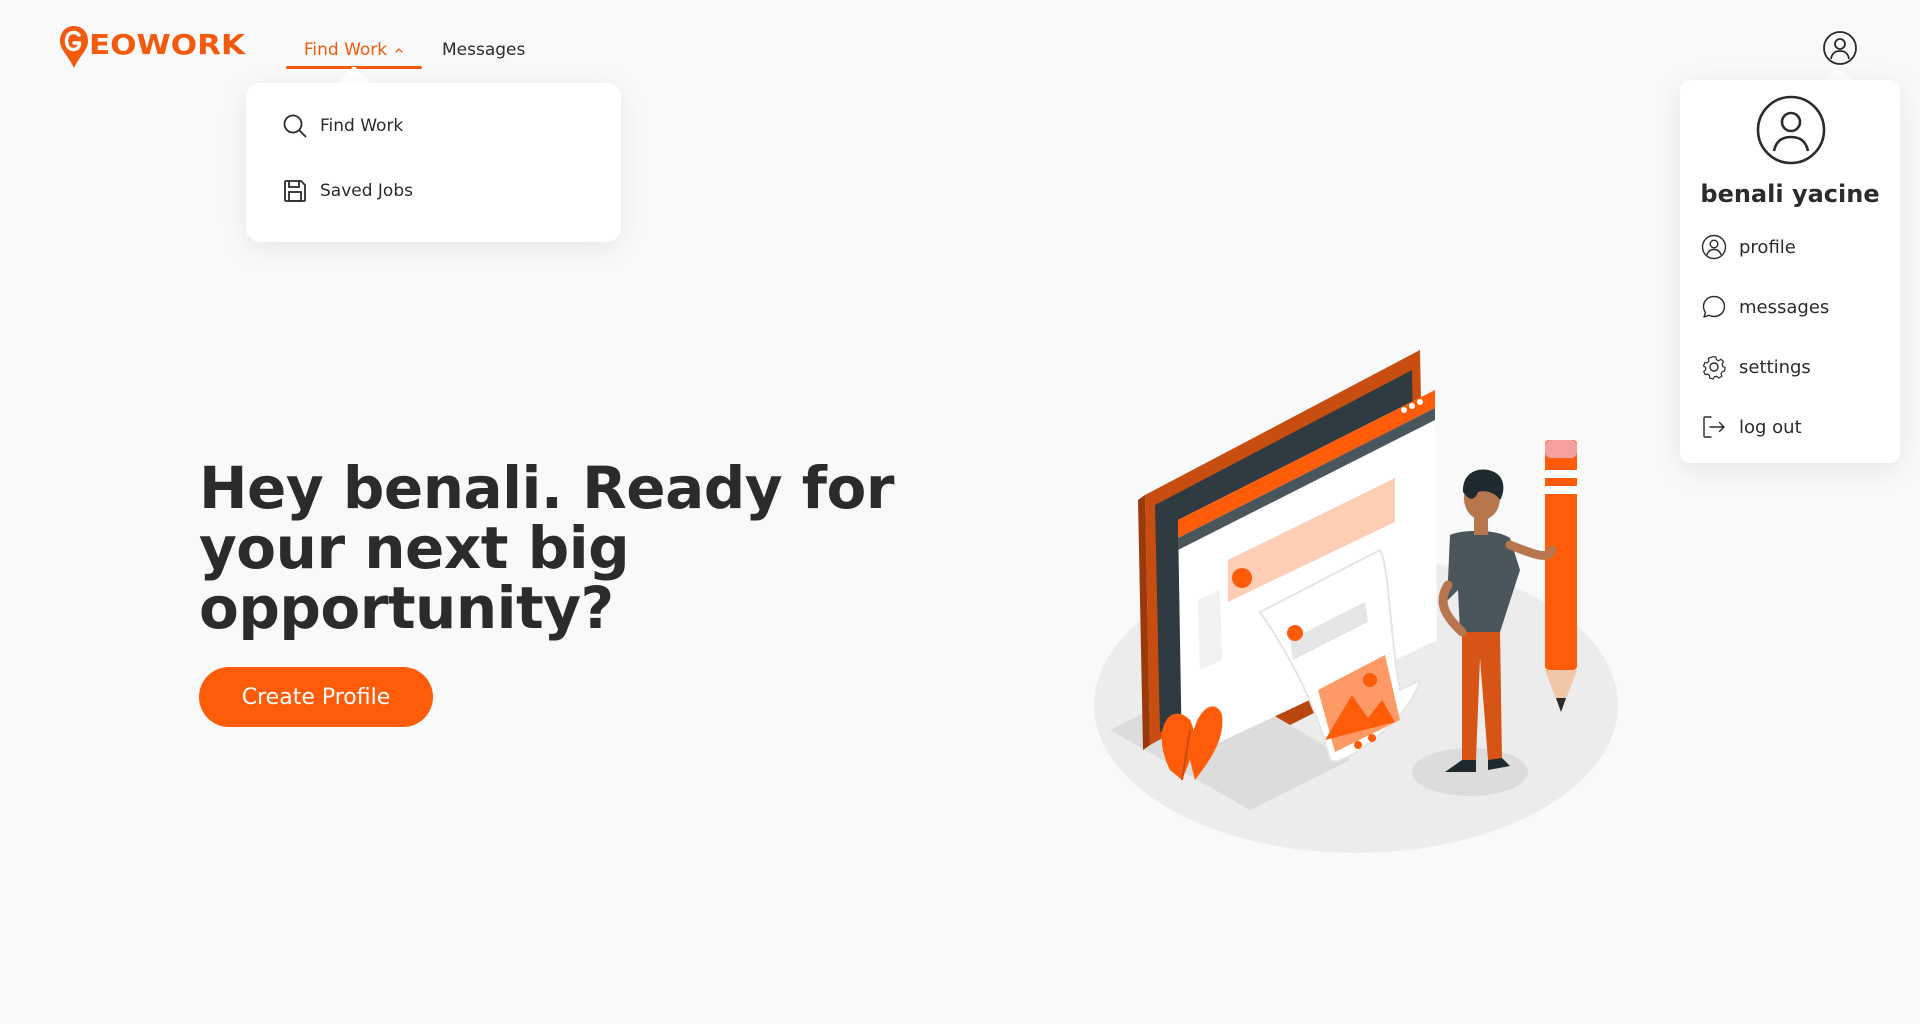 The width and height of the screenshot is (1920, 1024). What do you see at coordinates (295, 191) in the screenshot?
I see `save-icon` at bounding box center [295, 191].